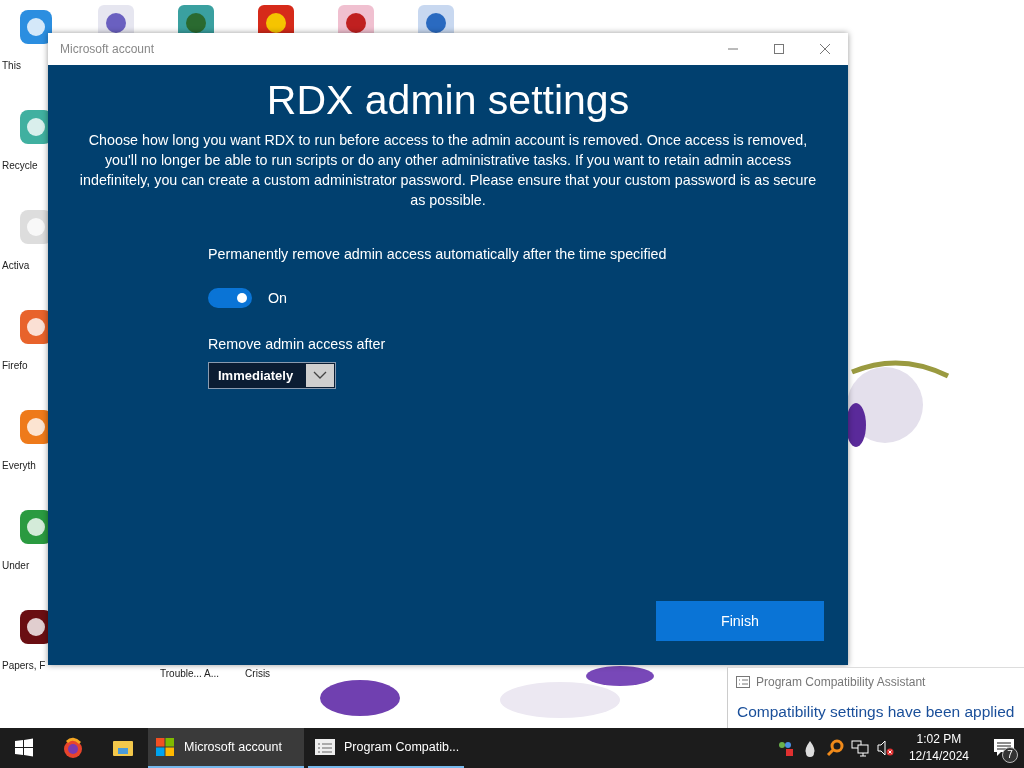 The image size is (1024, 768). Describe the element at coordinates (437, 254) in the screenshot. I see `toggle-label: Permanently remove admin access automatically after the time specified` at that location.